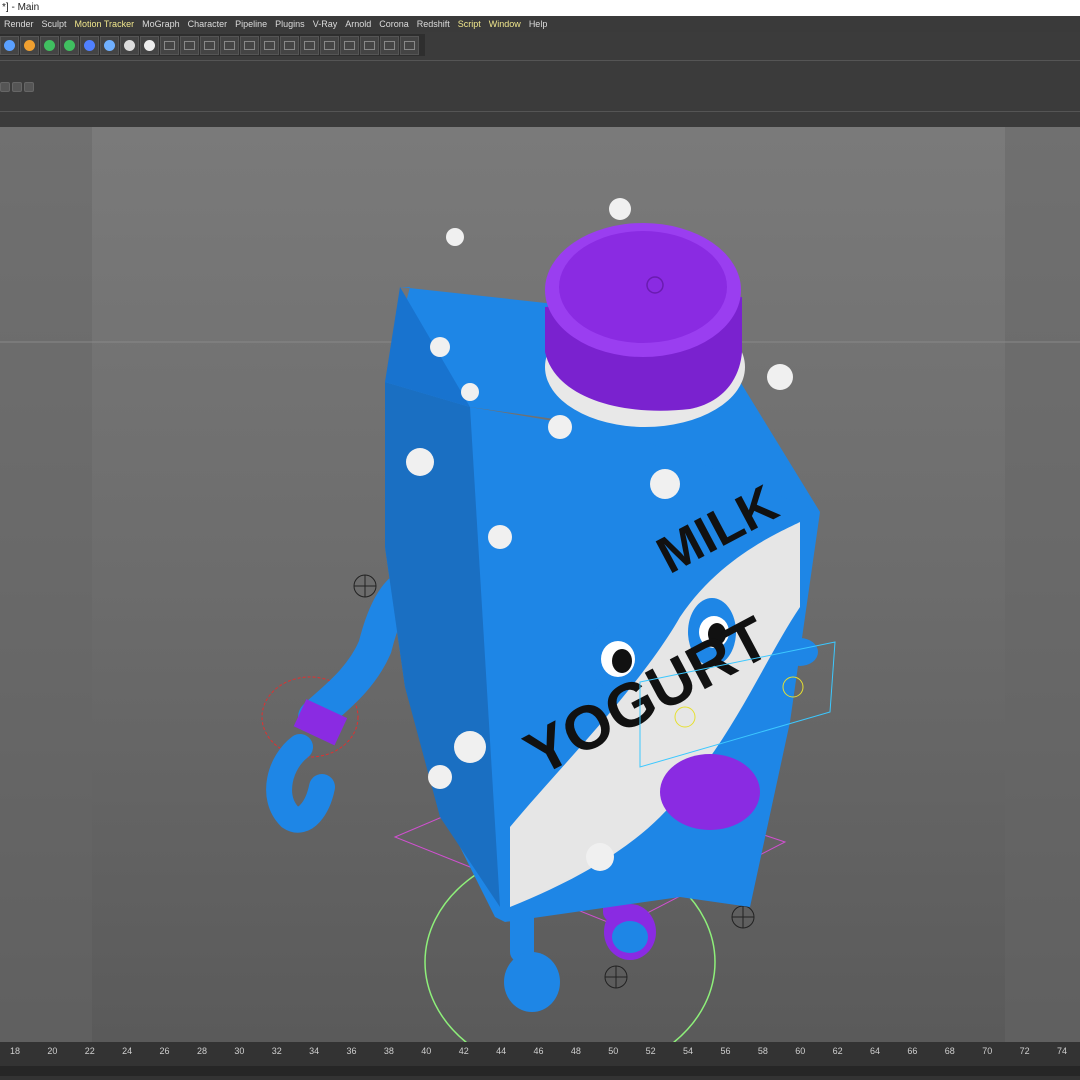 This screenshot has height=1080, width=1080. What do you see at coordinates (837, 1051) in the screenshot?
I see `timeline-tick-label: 62` at bounding box center [837, 1051].